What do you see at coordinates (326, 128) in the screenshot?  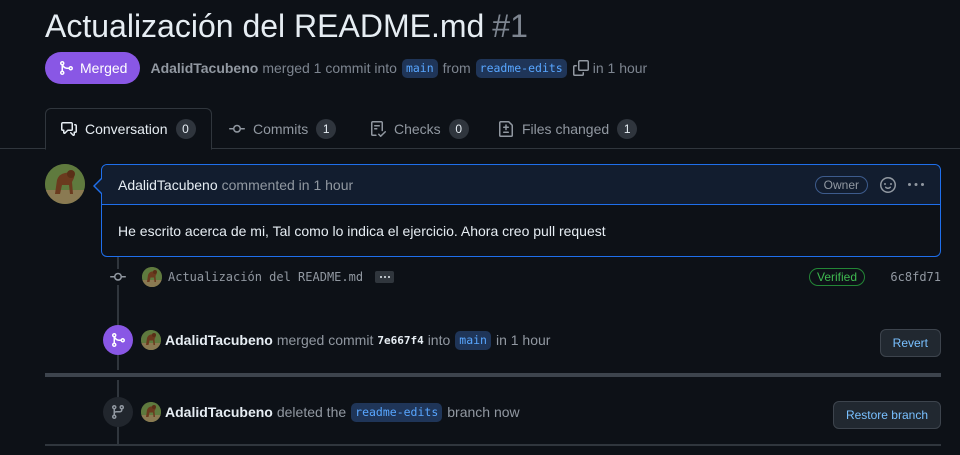 I see `tab-commits-count: 1` at bounding box center [326, 128].